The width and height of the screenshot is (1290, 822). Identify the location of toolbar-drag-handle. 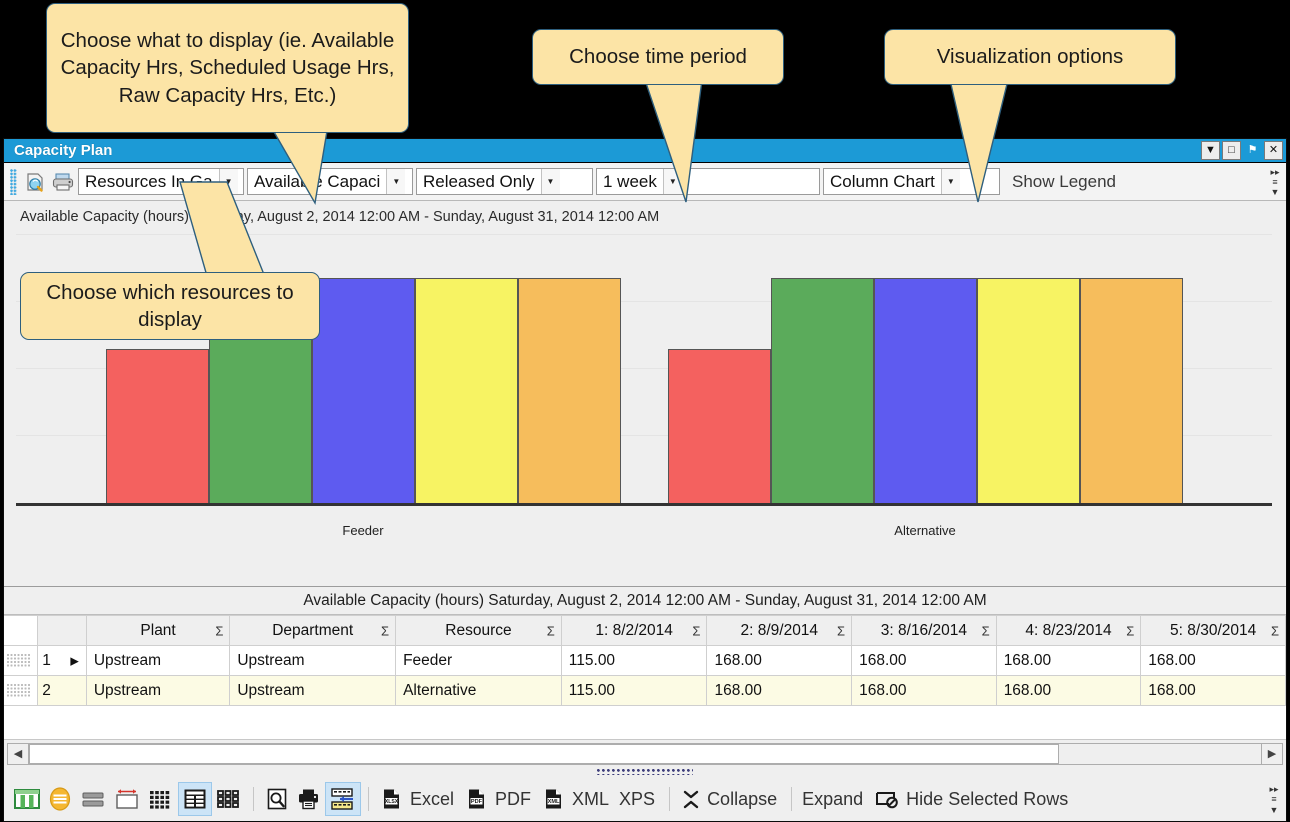
(13, 181).